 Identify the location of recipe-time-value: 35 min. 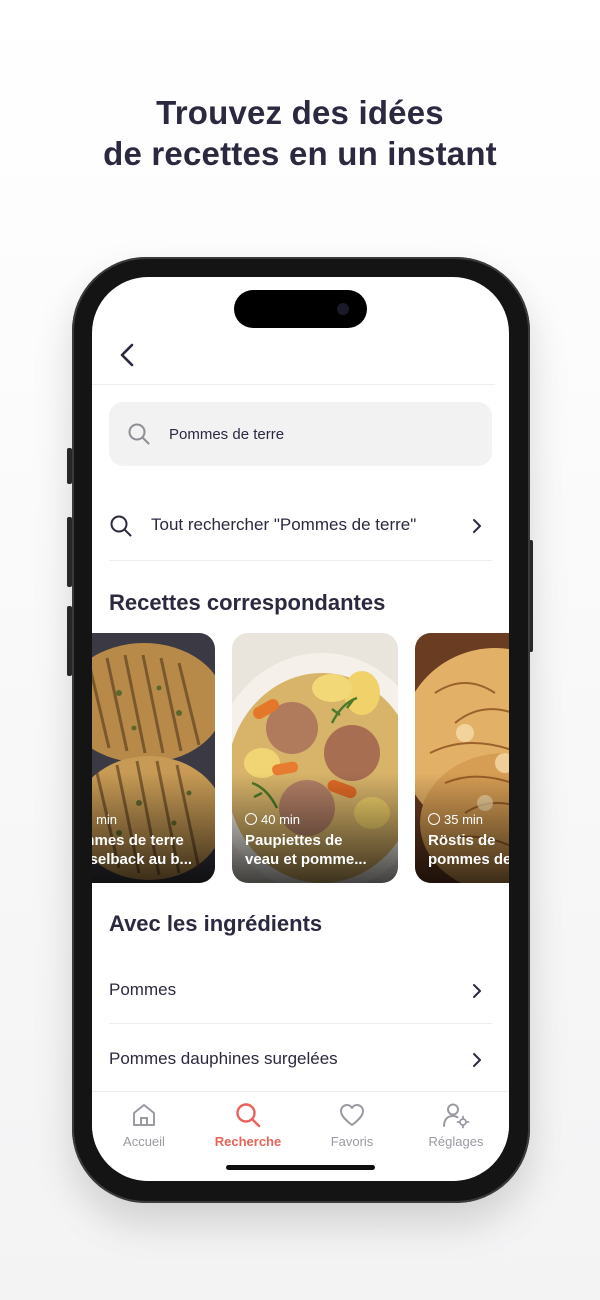
(464, 819).